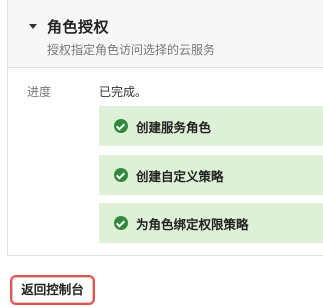 The width and height of the screenshot is (323, 307). Describe the element at coordinates (131, 50) in the screenshot. I see `panel-subtitle: 授权指定角色访问选择的云服务` at that location.